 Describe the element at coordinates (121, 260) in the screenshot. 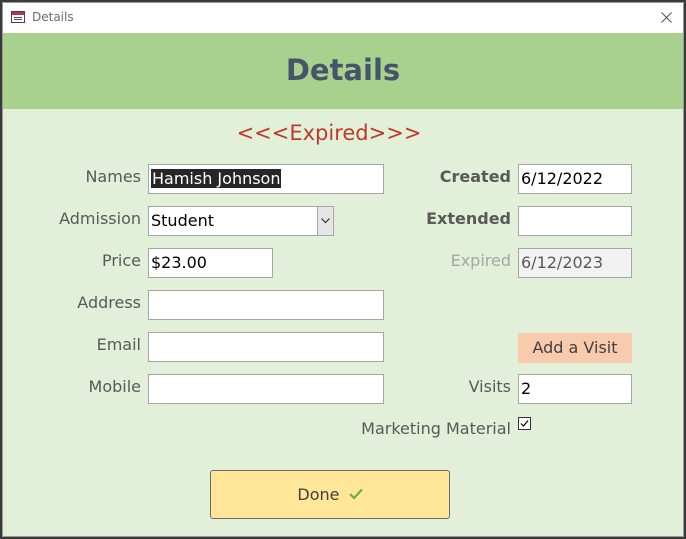

I see `price-label: Price` at that location.